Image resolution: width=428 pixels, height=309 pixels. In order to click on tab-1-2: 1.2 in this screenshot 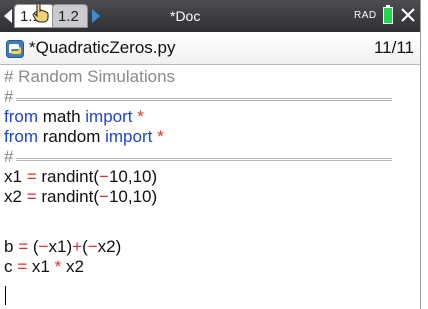, I will do `click(70, 16)`.